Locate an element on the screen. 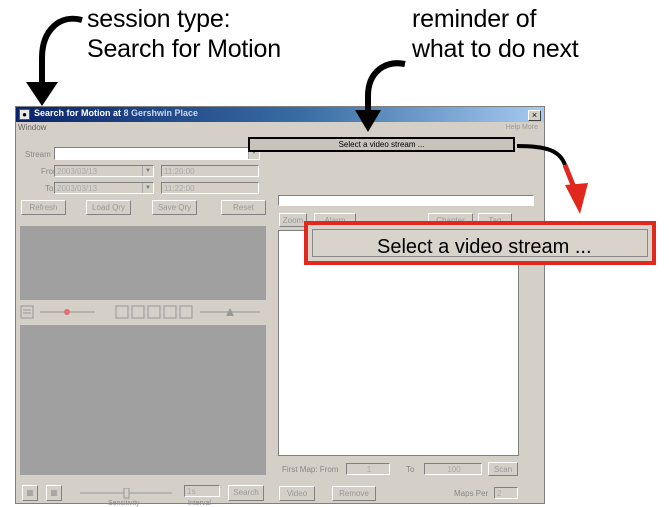 The width and height of the screenshot is (669, 507). reminder-arrowhead is located at coordinates (368, 121).